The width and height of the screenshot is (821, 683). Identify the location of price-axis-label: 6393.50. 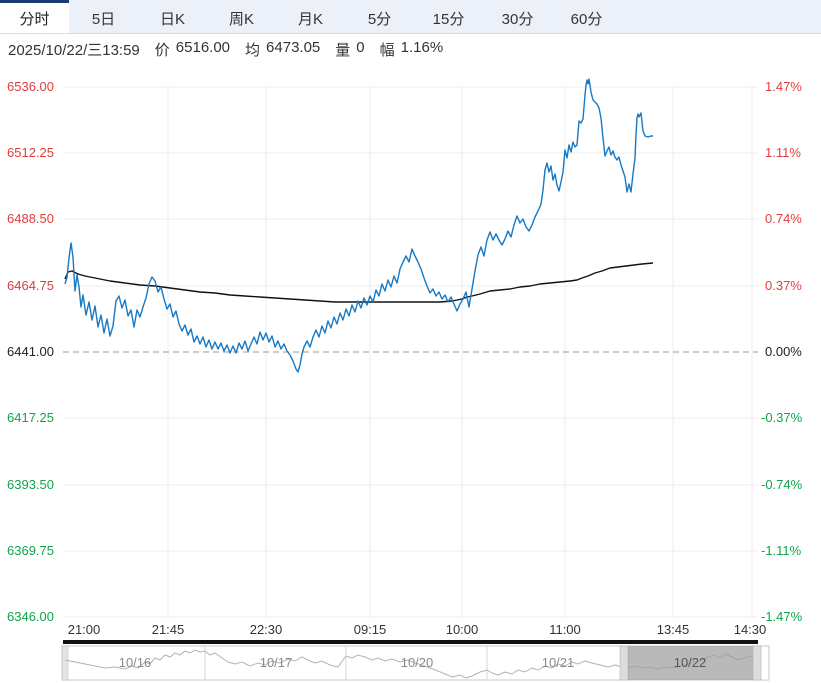
(30, 484).